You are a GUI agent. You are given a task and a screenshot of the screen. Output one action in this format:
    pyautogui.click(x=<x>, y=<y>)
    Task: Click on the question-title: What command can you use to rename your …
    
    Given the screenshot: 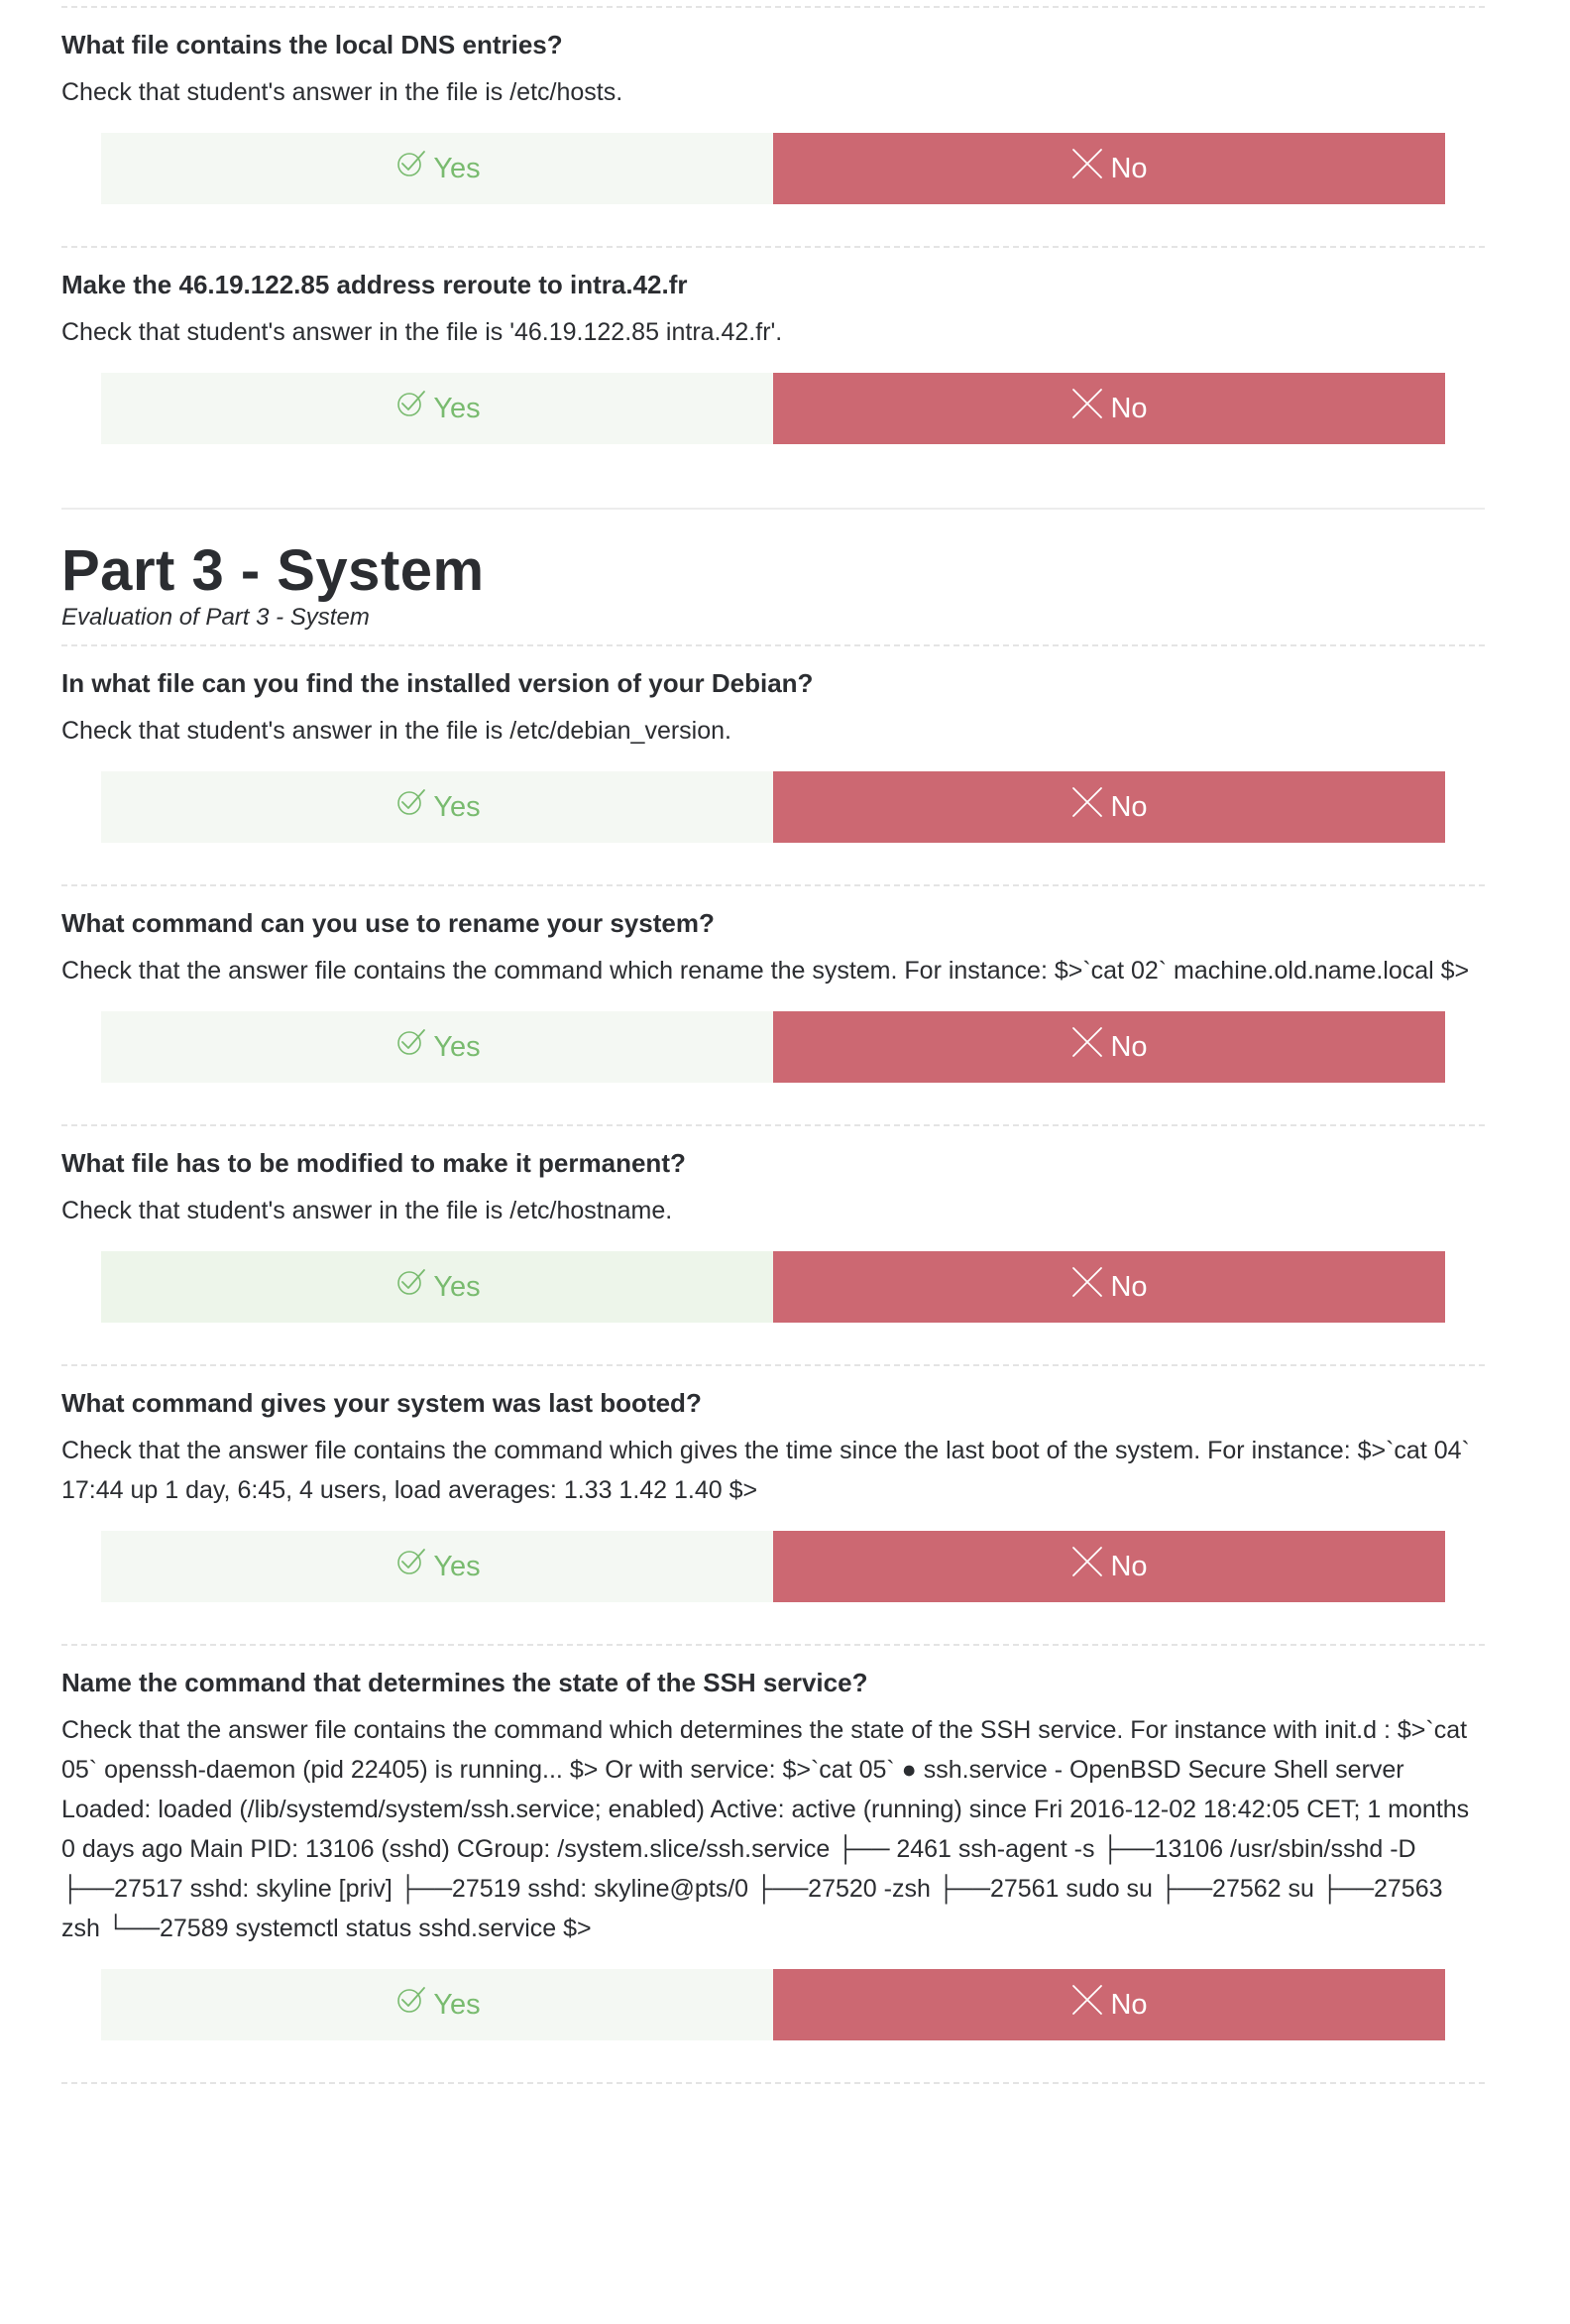 What is the action you would take?
    pyautogui.click(x=388, y=923)
    